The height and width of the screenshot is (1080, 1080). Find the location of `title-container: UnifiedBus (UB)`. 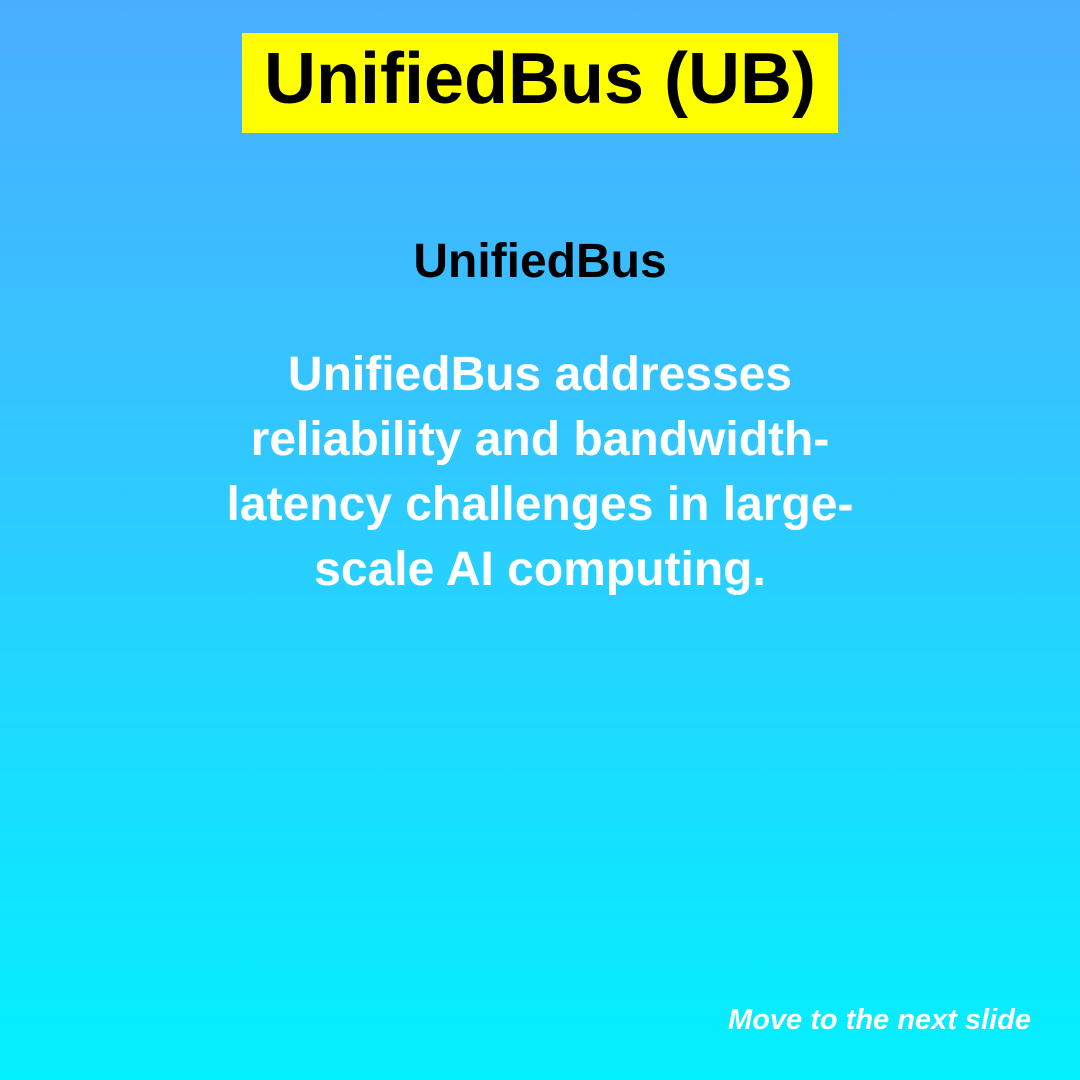

title-container: UnifiedBus (UB) is located at coordinates (540, 83).